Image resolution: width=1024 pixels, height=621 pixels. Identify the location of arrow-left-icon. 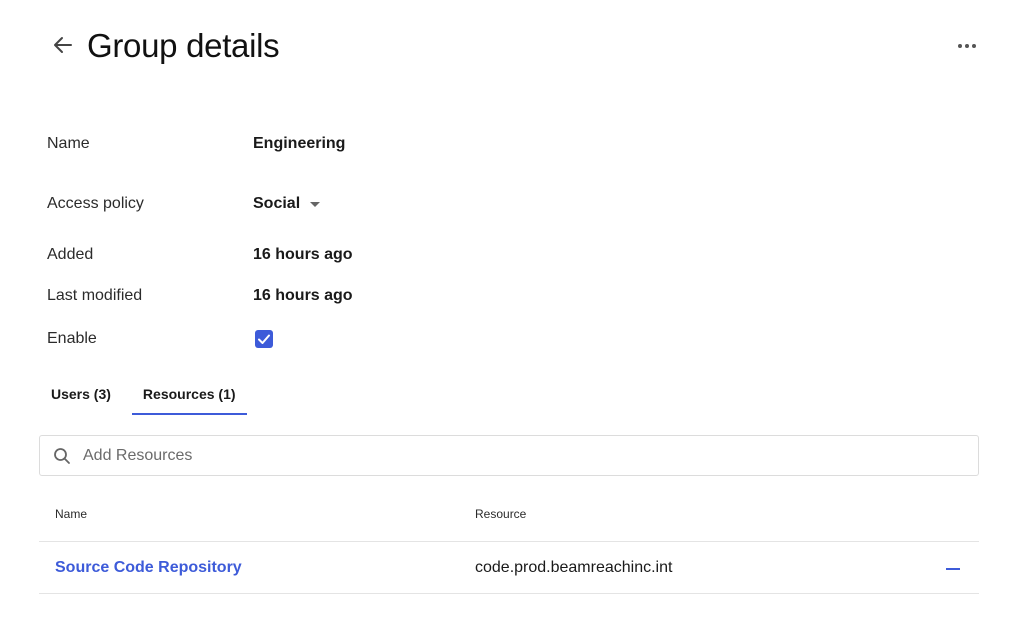
(63, 45).